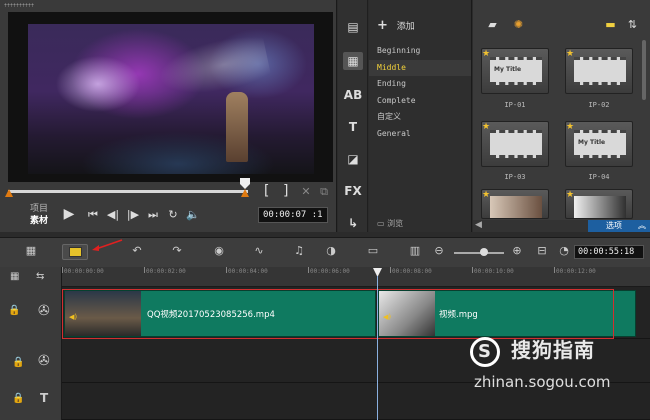 The image size is (650, 420). What do you see at coordinates (517, 251) in the screenshot?
I see `zoom-in-icon: ⊕` at bounding box center [517, 251].